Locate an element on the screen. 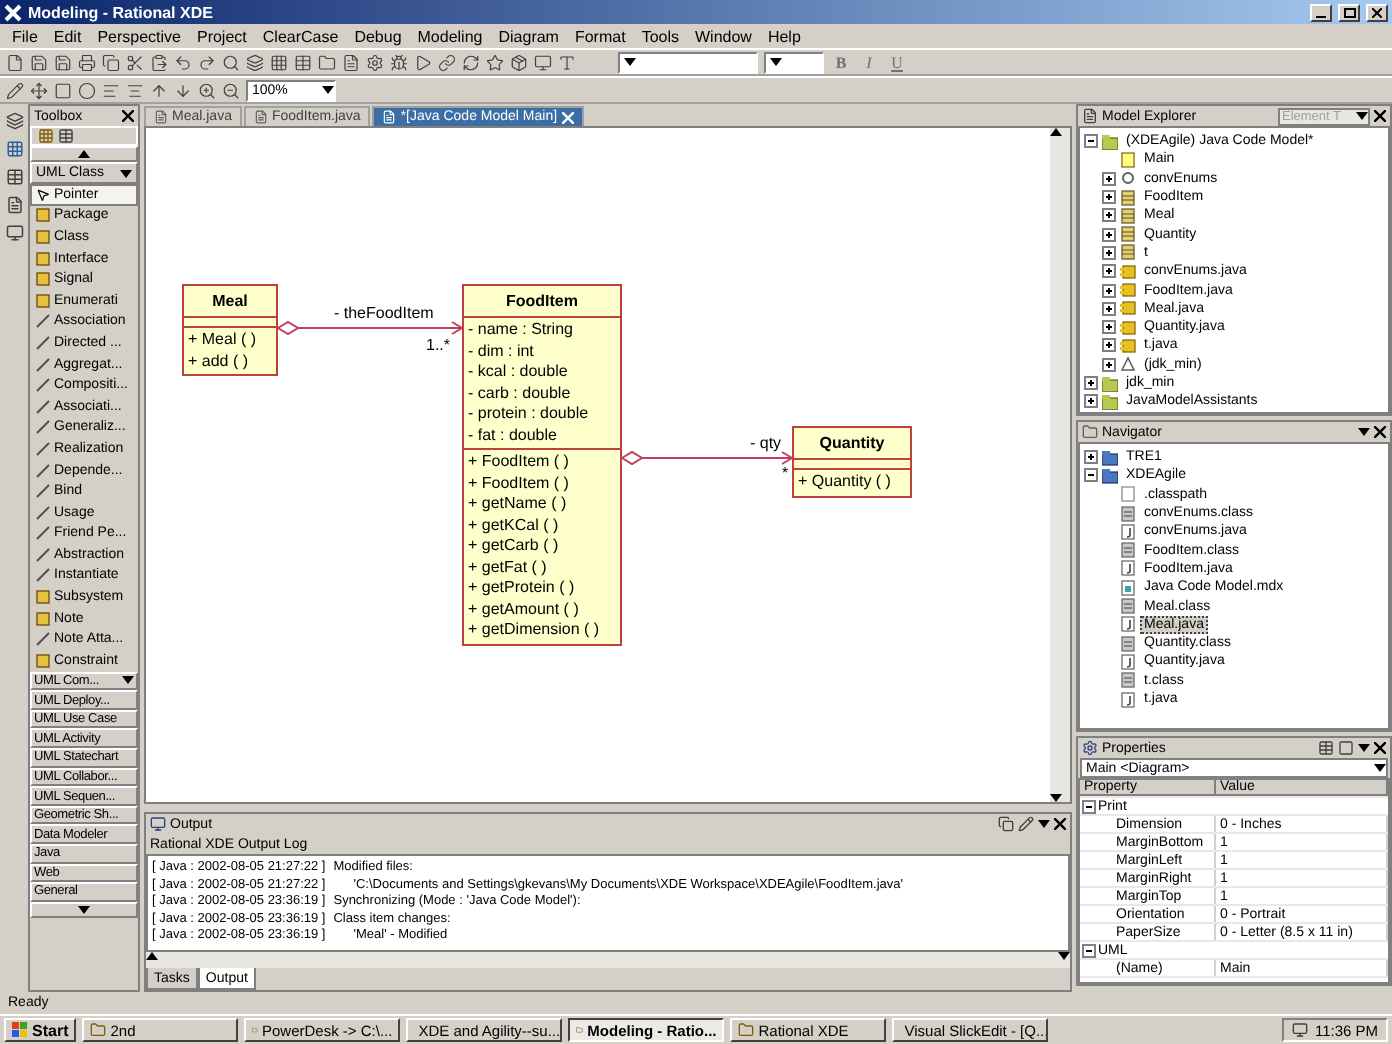 This screenshot has height=1044, width=1392. align-left-icon is located at coordinates (111, 90).